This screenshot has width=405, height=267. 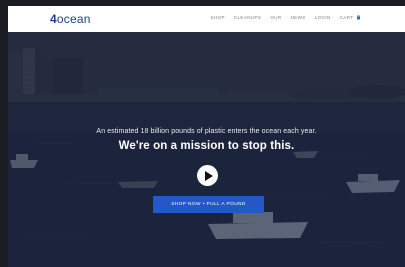 What do you see at coordinates (298, 17) in the screenshot?
I see `nav-item-news: NEWS` at bounding box center [298, 17].